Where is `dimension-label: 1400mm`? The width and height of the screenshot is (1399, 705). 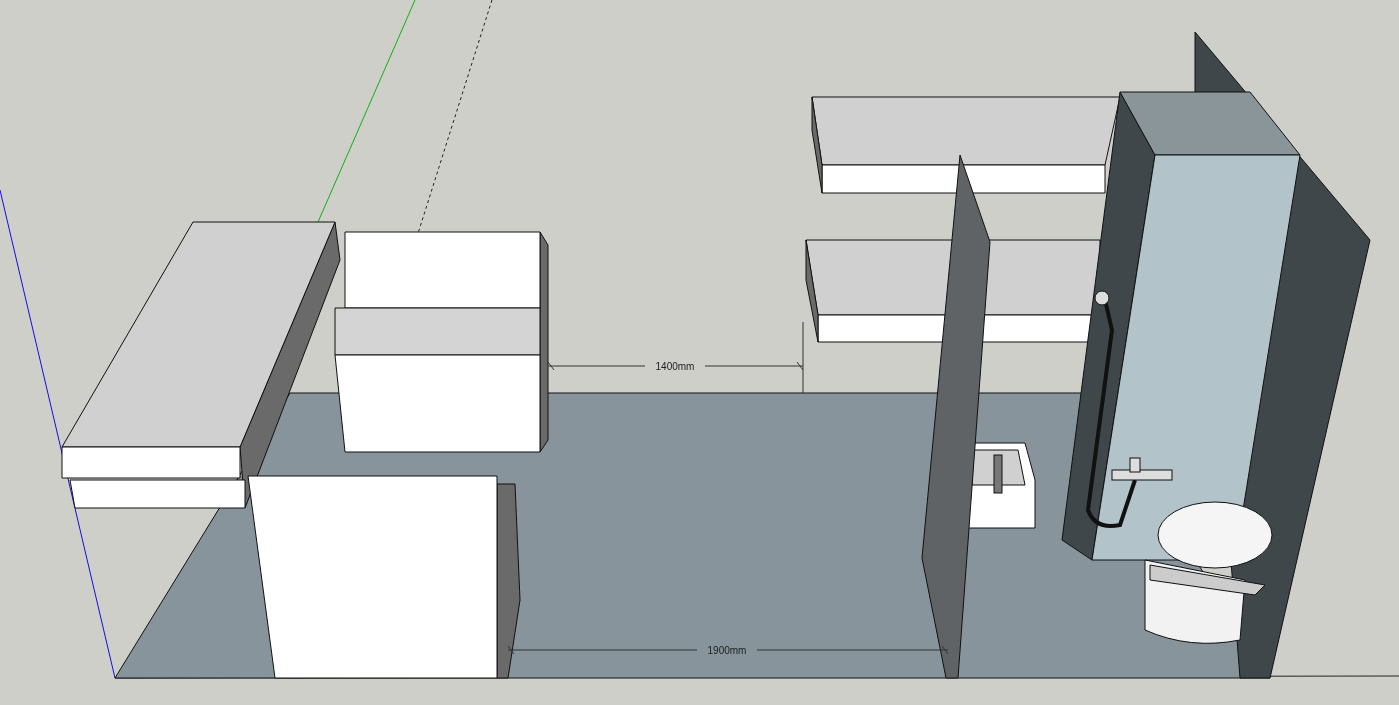
dimension-label: 1400mm is located at coordinates (675, 366).